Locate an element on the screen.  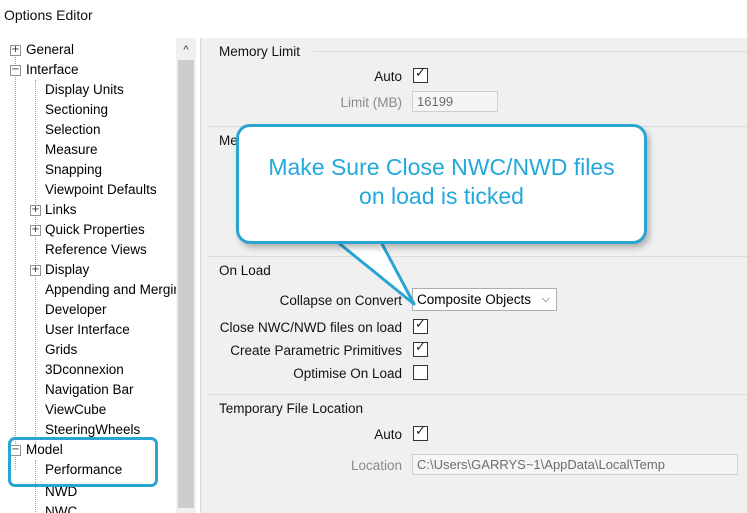
tree-item-label: Display Units is located at coordinates (84, 89).